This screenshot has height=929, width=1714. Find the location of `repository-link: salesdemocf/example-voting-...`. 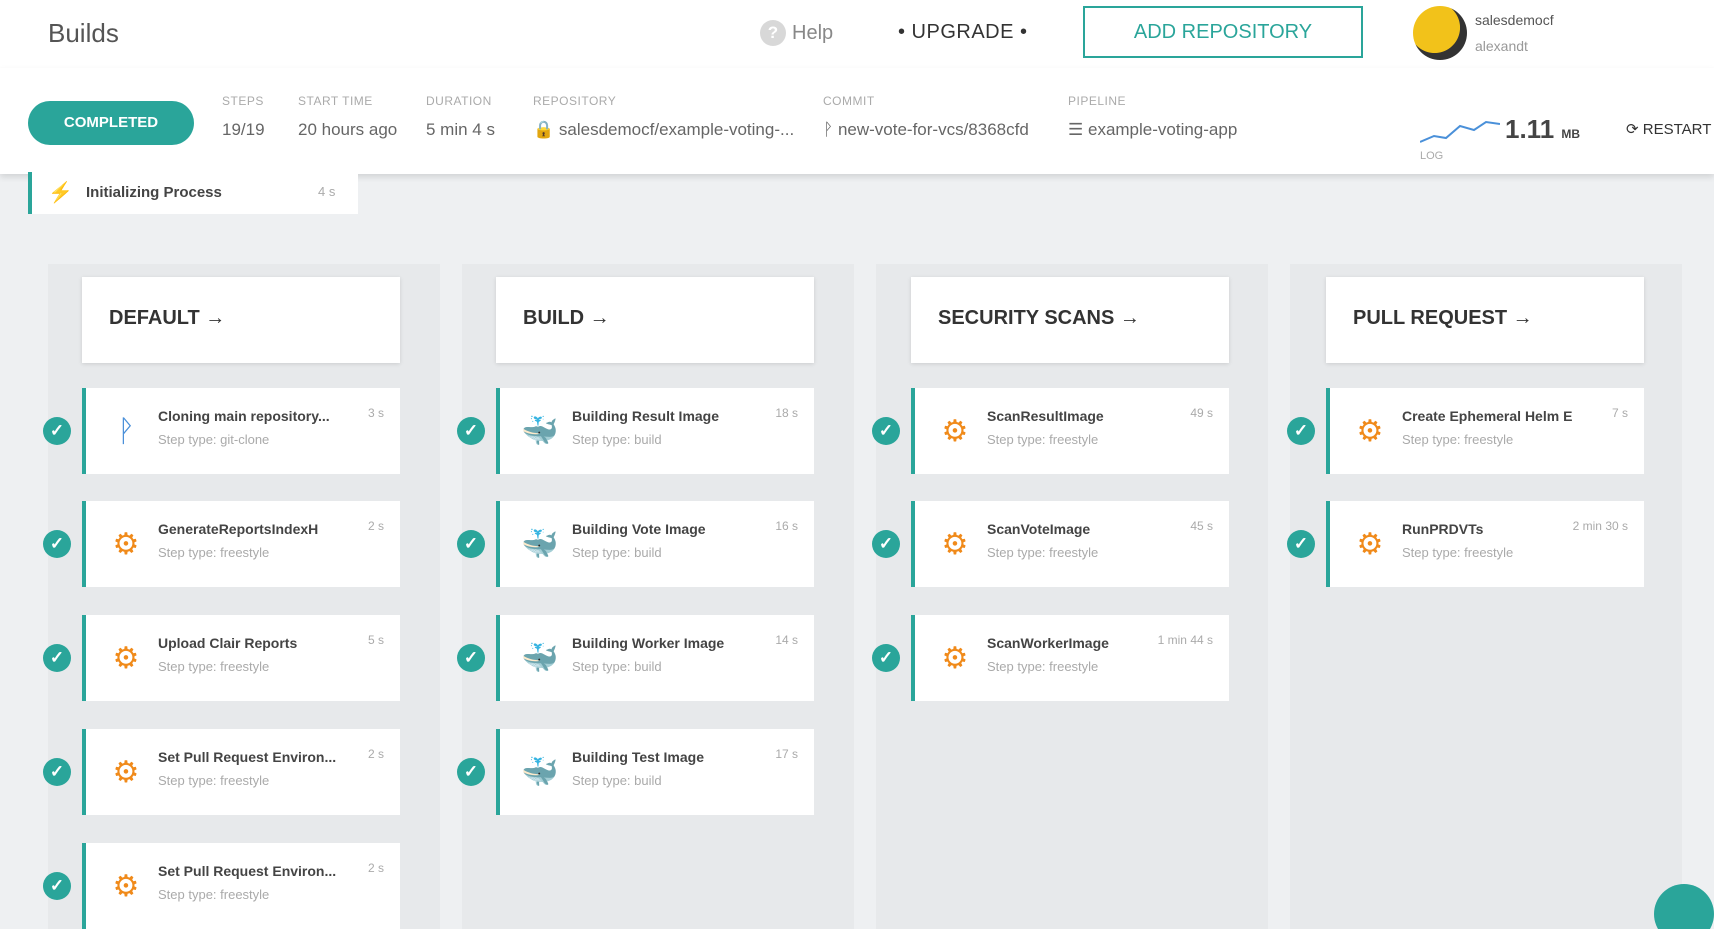

repository-link: salesdemocf/example-voting-... is located at coordinates (676, 129).